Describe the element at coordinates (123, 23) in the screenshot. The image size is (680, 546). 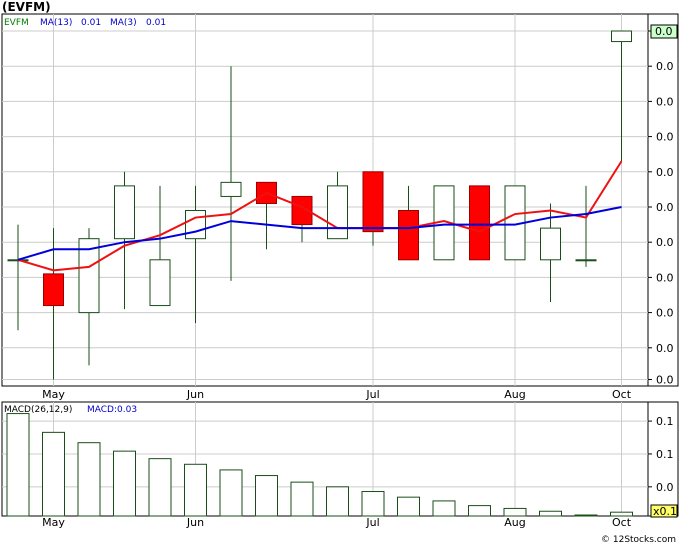
I see `legend-entry: MA(3)` at that location.